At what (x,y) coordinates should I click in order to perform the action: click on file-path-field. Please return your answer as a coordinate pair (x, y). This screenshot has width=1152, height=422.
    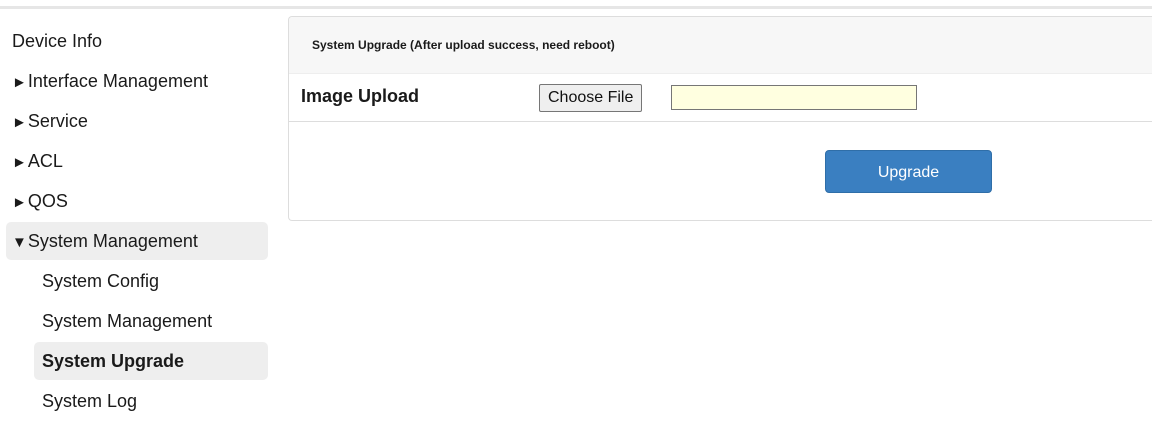
    Looking at the image, I should click on (794, 97).